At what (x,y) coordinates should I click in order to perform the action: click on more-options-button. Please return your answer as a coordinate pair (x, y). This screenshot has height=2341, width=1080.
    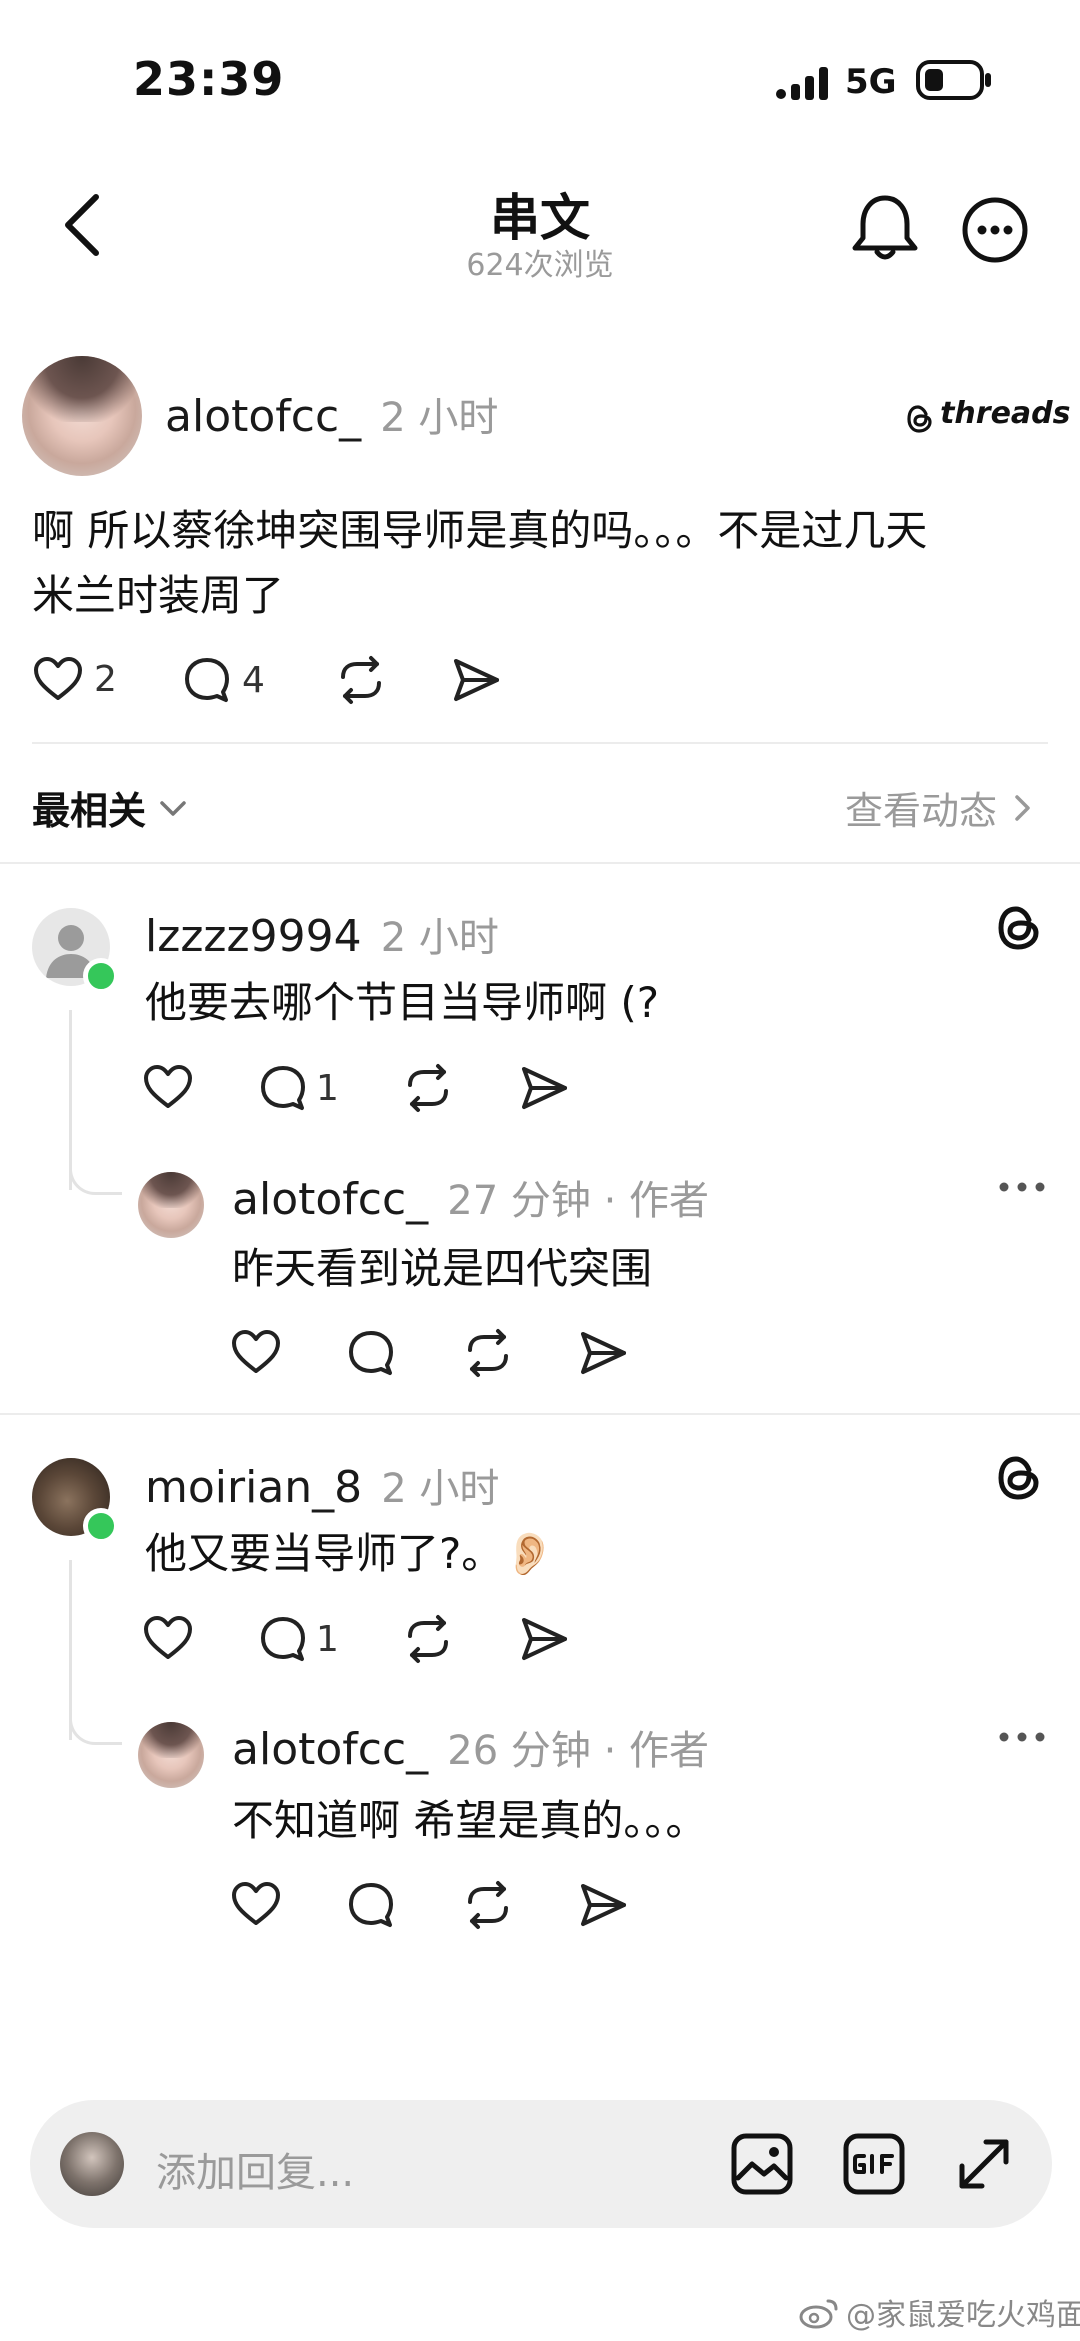
    Looking at the image, I should click on (995, 230).